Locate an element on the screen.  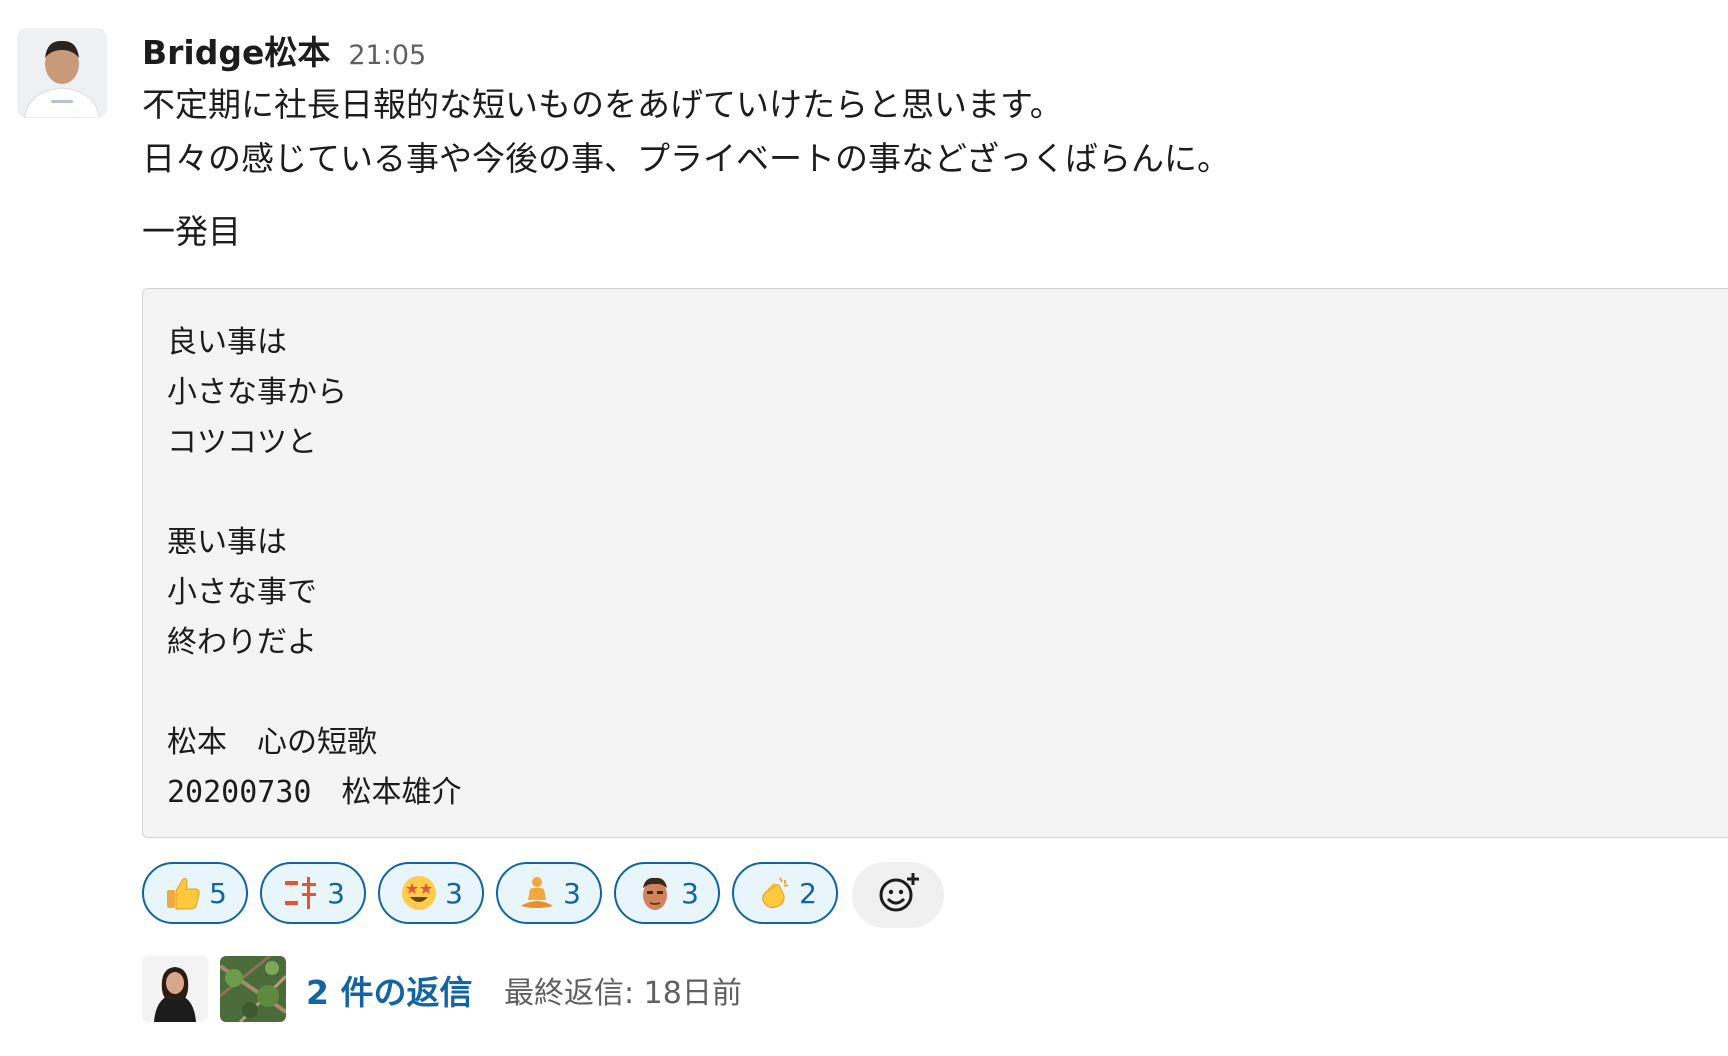
reaction-custom-face: 3 is located at coordinates (667, 893).